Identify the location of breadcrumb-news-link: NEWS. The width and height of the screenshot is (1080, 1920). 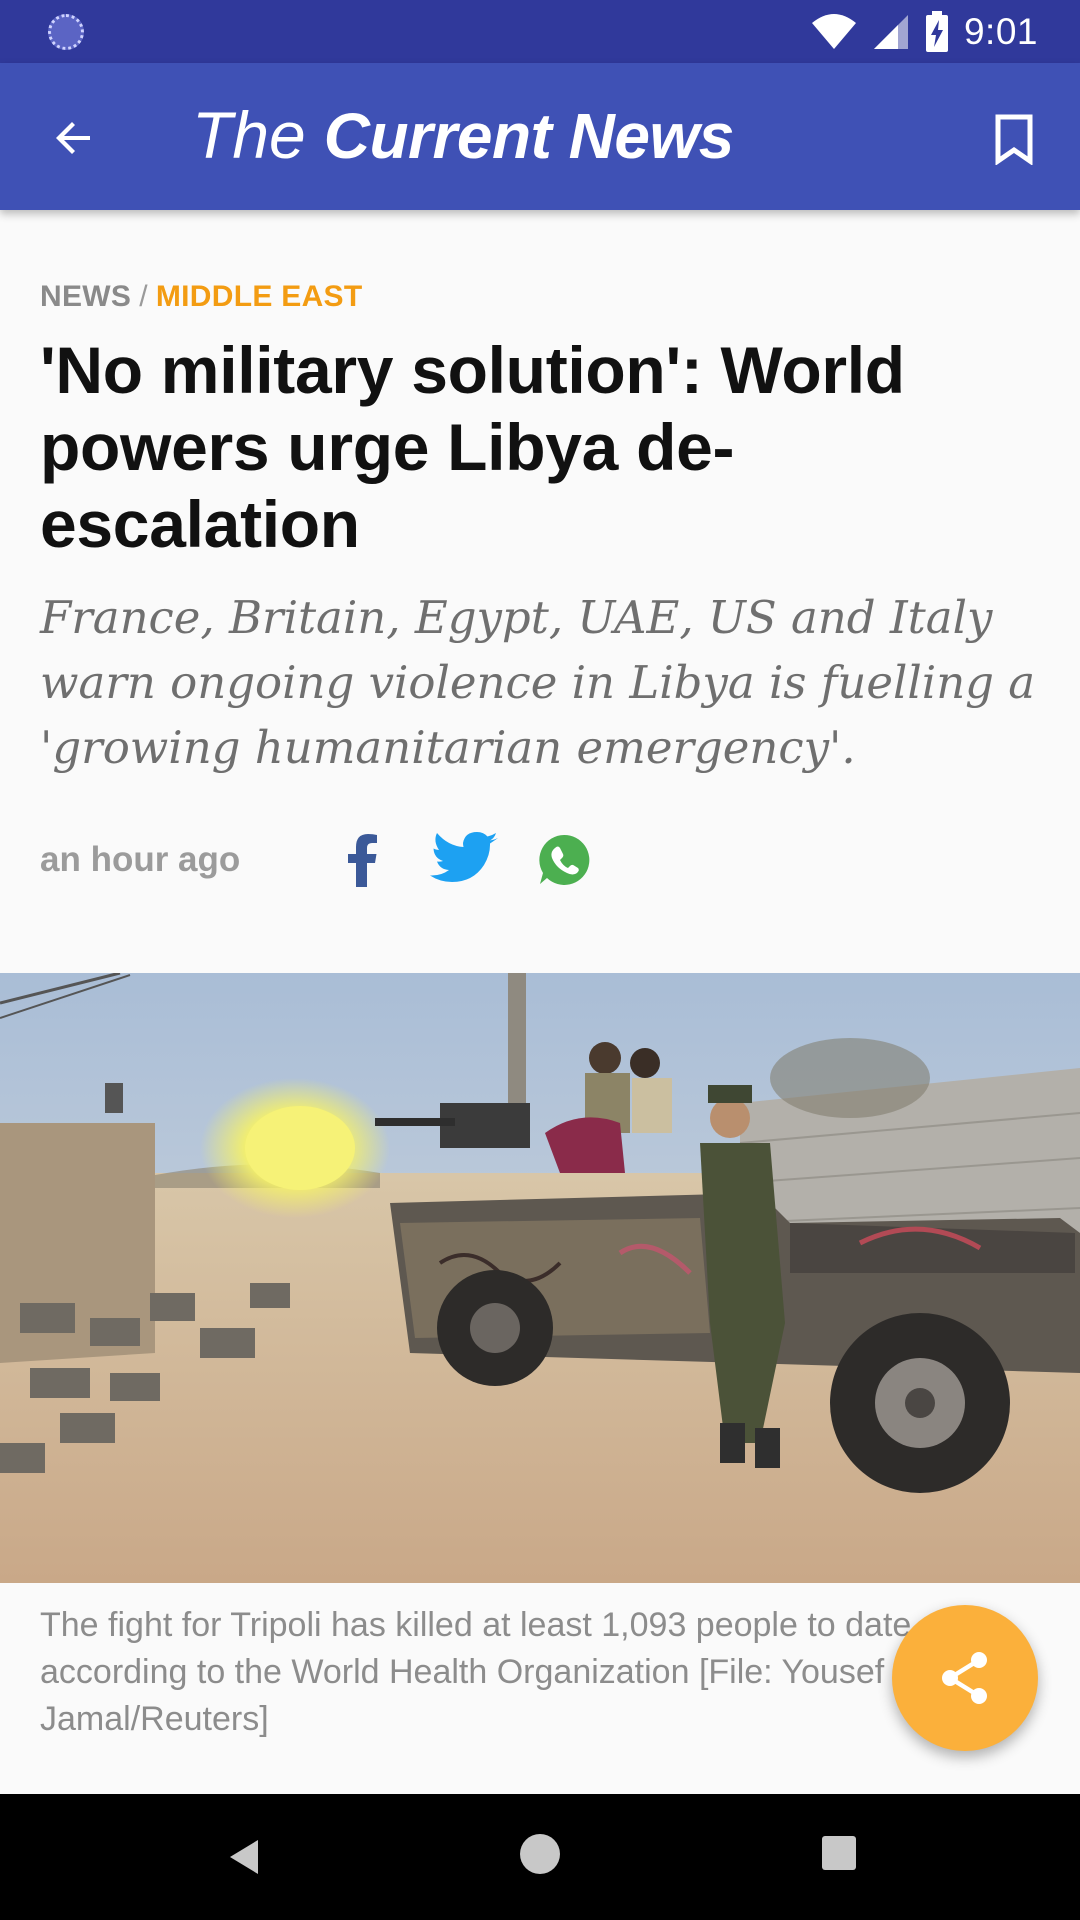
(85, 296).